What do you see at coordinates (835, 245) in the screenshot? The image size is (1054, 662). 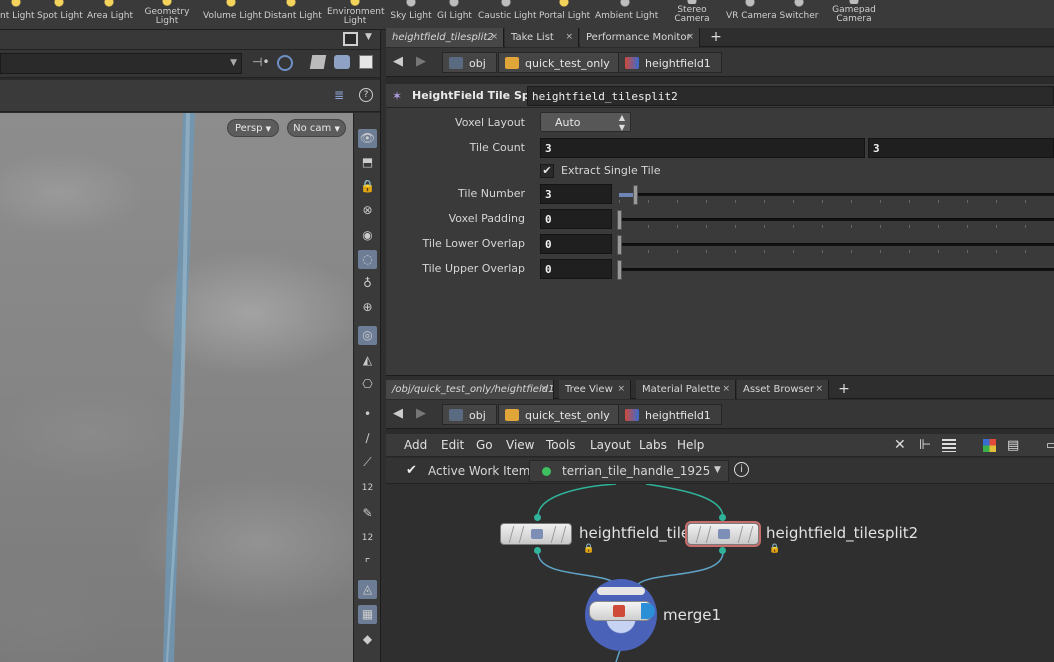 I see `tile-lower-overlap-slider` at bounding box center [835, 245].